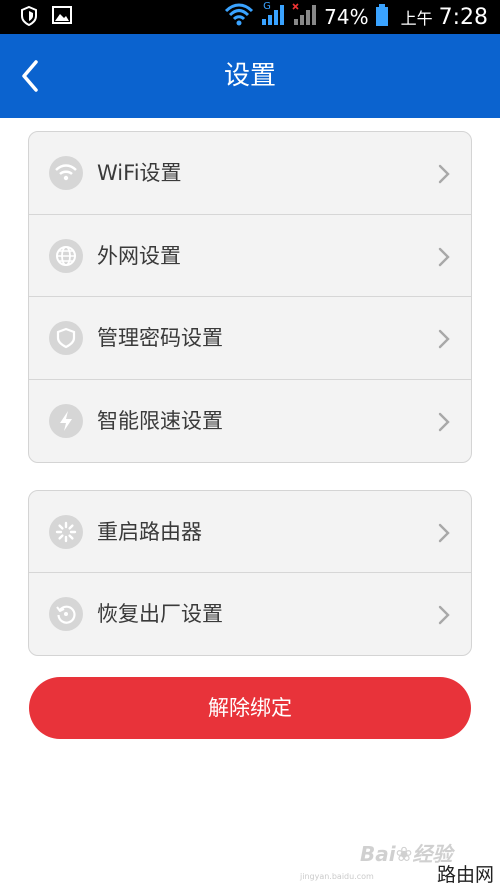  What do you see at coordinates (66, 255) in the screenshot?
I see `globe-icon` at bounding box center [66, 255].